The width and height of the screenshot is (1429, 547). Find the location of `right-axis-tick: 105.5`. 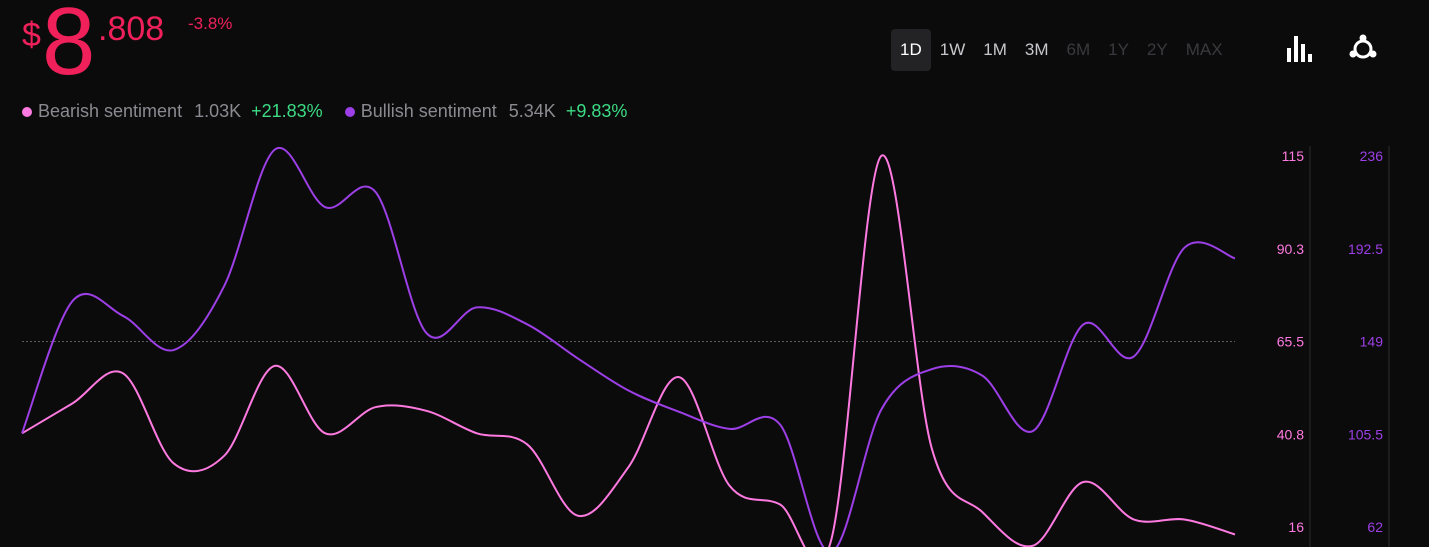

right-axis-tick: 105.5 is located at coordinates (1365, 434).